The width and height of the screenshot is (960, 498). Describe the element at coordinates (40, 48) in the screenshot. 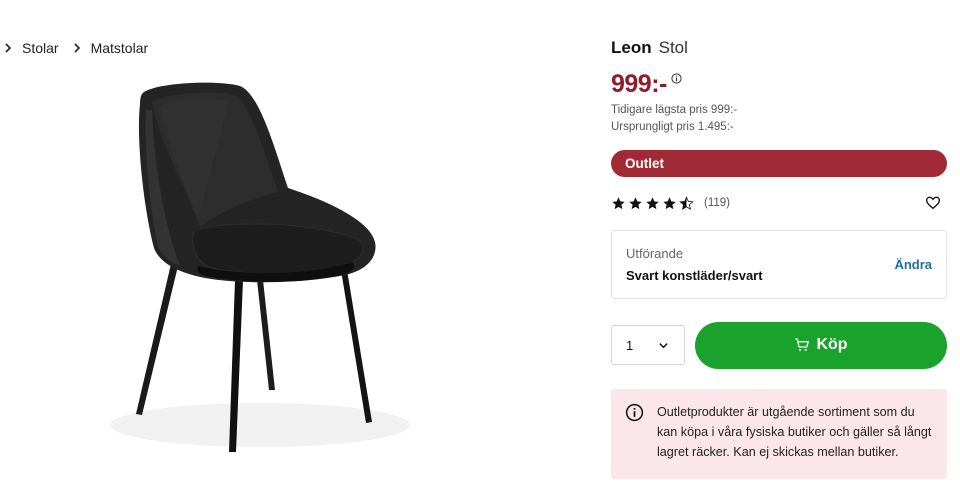

I see `breadcrumb-label: Stolar` at that location.